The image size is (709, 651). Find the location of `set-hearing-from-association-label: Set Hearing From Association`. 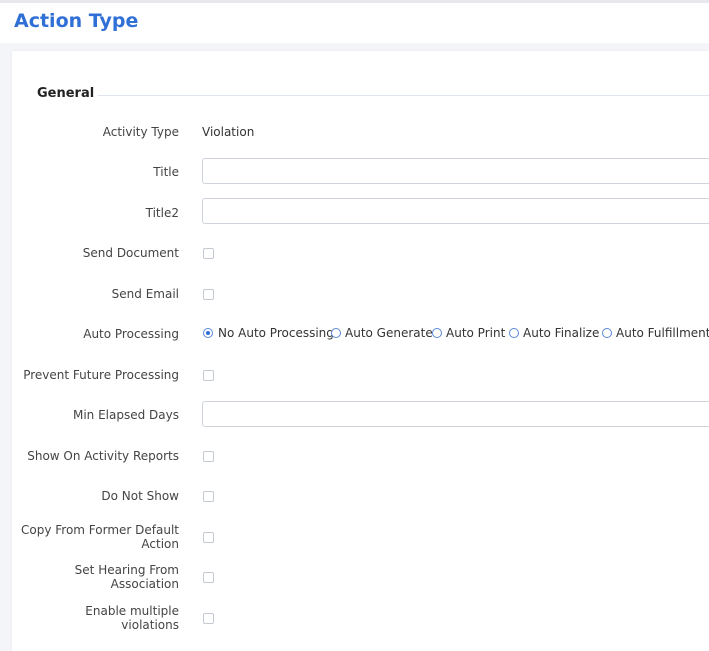

set-hearing-from-association-label: Set Hearing From Association is located at coordinates (94, 577).